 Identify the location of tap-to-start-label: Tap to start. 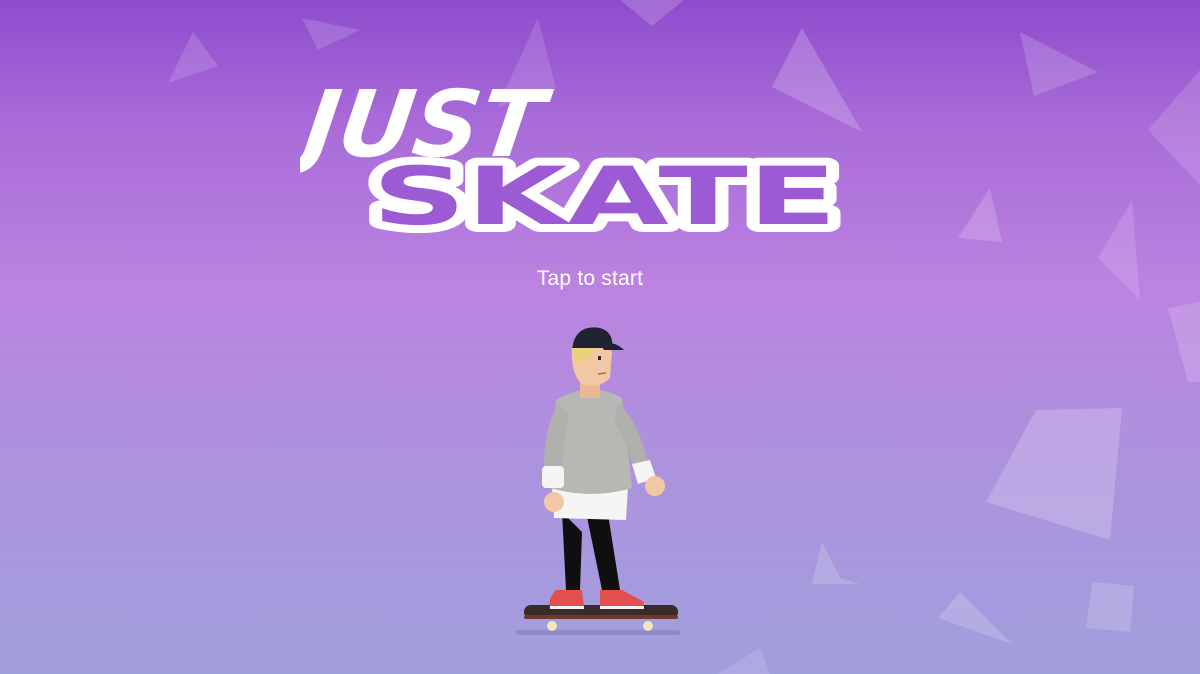
(590, 278).